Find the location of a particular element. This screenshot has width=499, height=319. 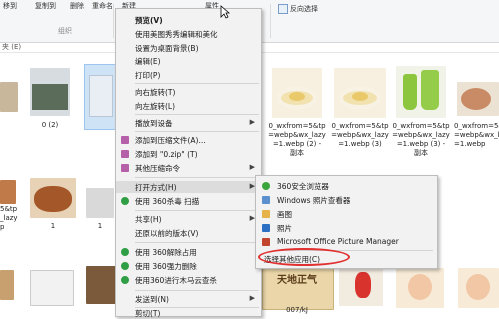

open-with-windows-photo-viewer: Windows 照片查看器 is located at coordinates (346, 200).